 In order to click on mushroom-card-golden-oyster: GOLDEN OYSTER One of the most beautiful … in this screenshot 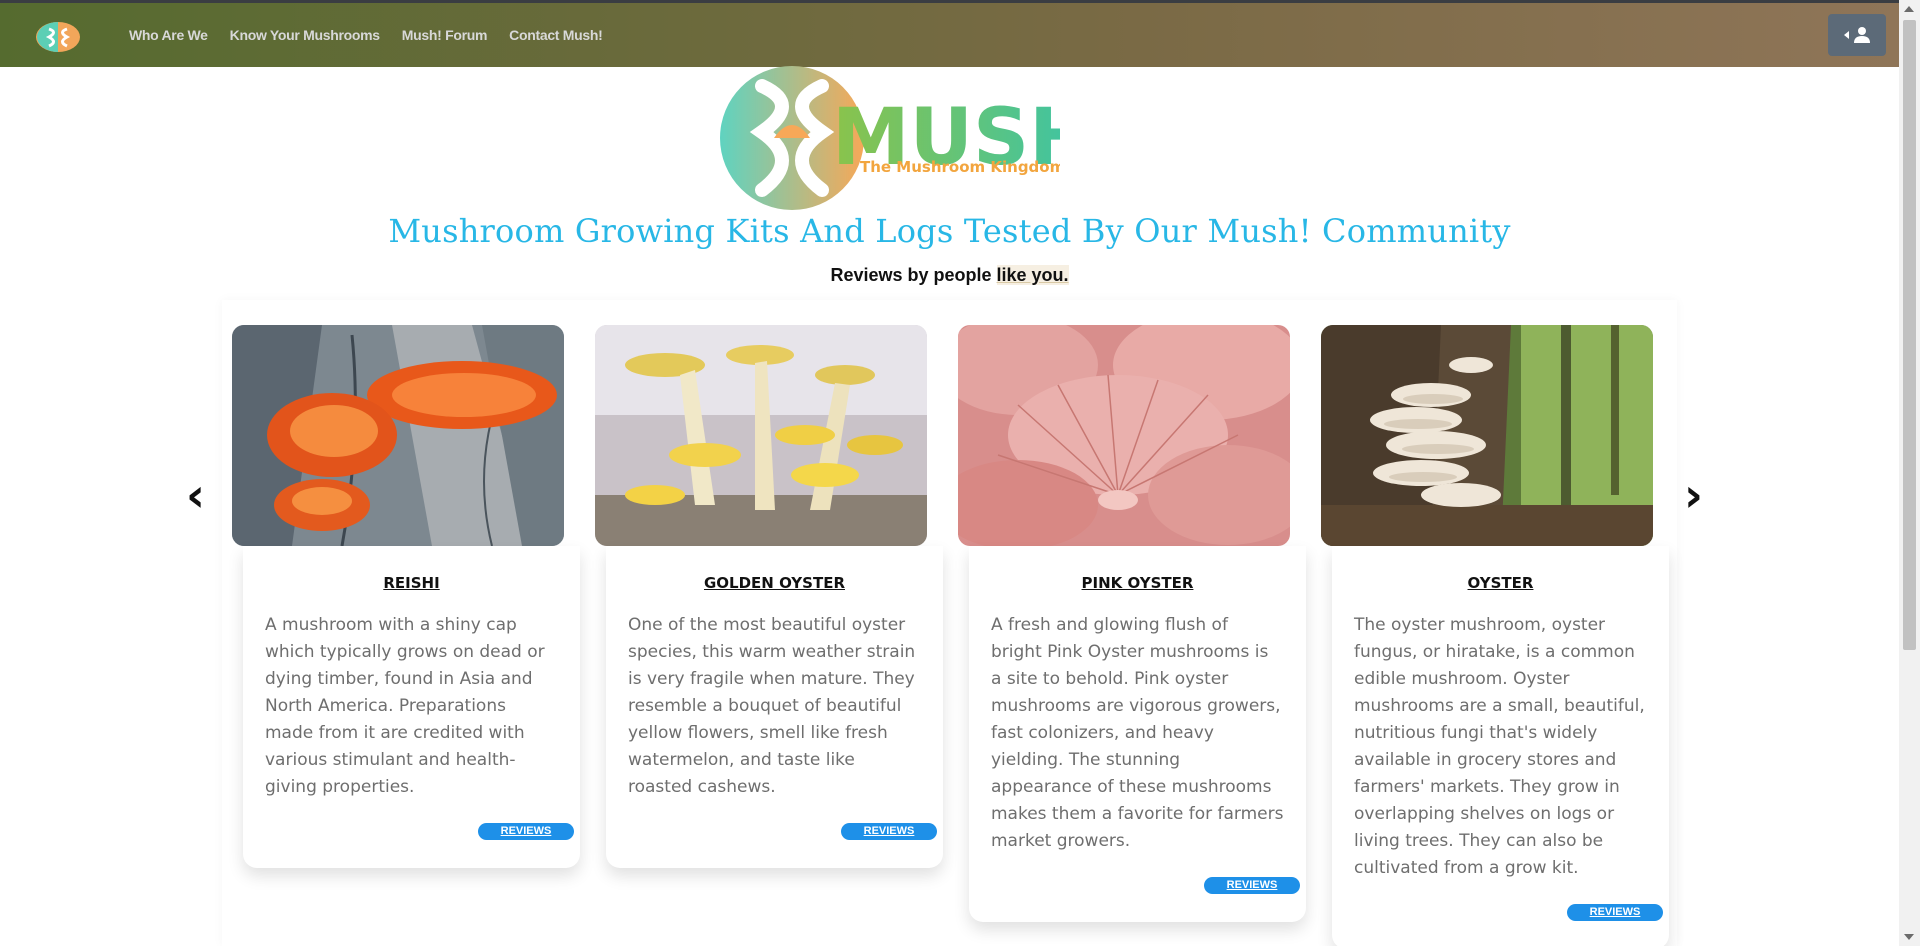, I will do `click(769, 596)`.